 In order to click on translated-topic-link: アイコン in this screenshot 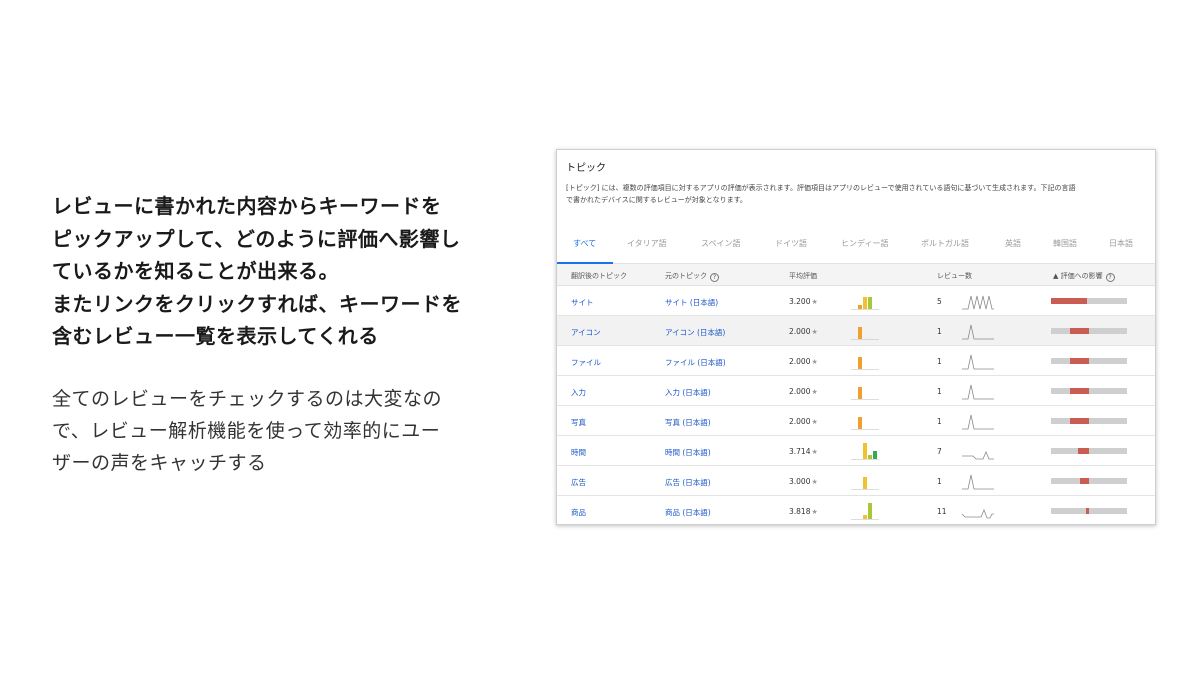, I will do `click(586, 332)`.